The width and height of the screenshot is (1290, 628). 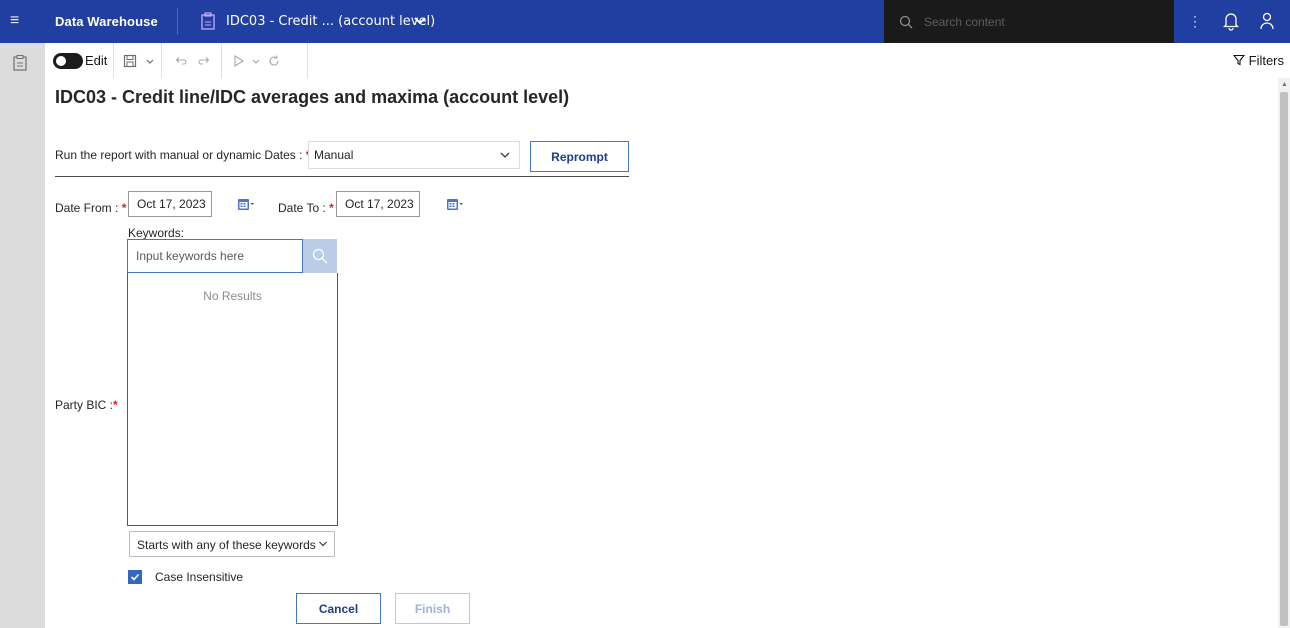 I want to click on keywords-label: Keywords:, so click(x=156, y=233).